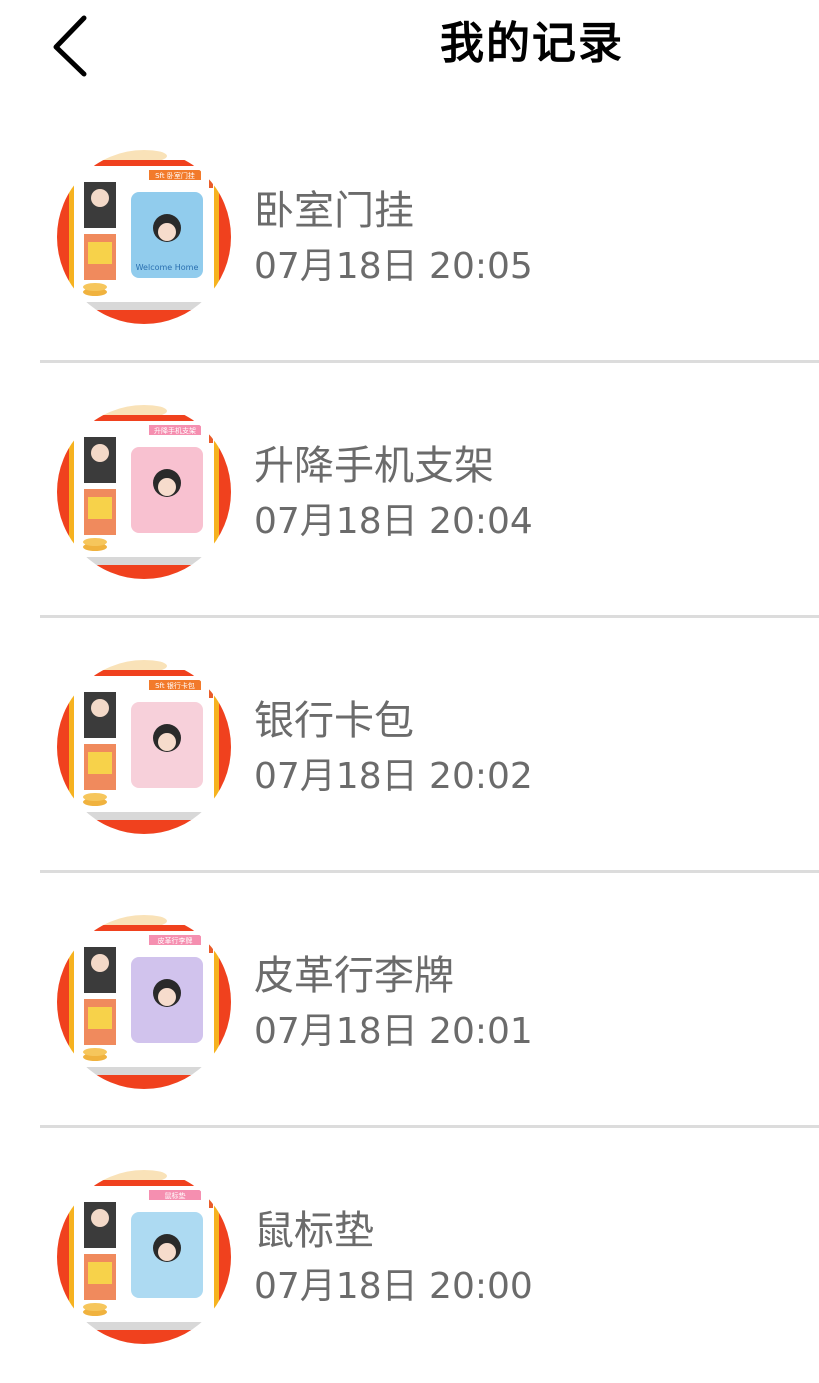 Image resolution: width=819 pixels, height=1383 pixels. I want to click on product-thumbnail: Sft 银行卡包, so click(144, 747).